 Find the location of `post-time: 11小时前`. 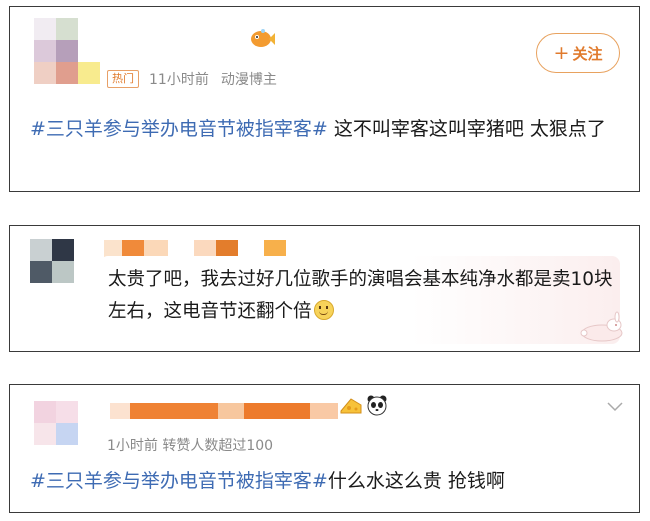

post-time: 11小时前 is located at coordinates (179, 80).